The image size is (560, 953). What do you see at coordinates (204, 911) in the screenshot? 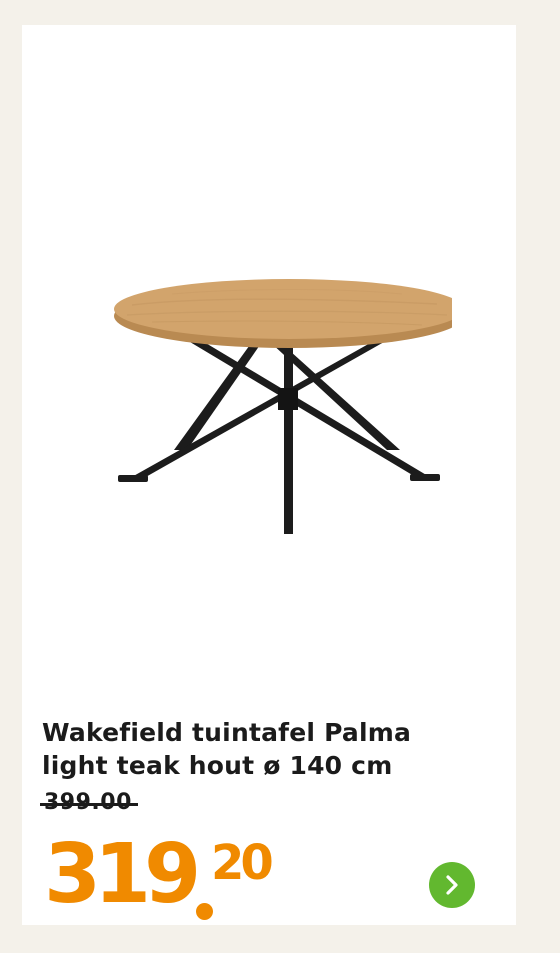
I see `price-decimal-dot` at bounding box center [204, 911].